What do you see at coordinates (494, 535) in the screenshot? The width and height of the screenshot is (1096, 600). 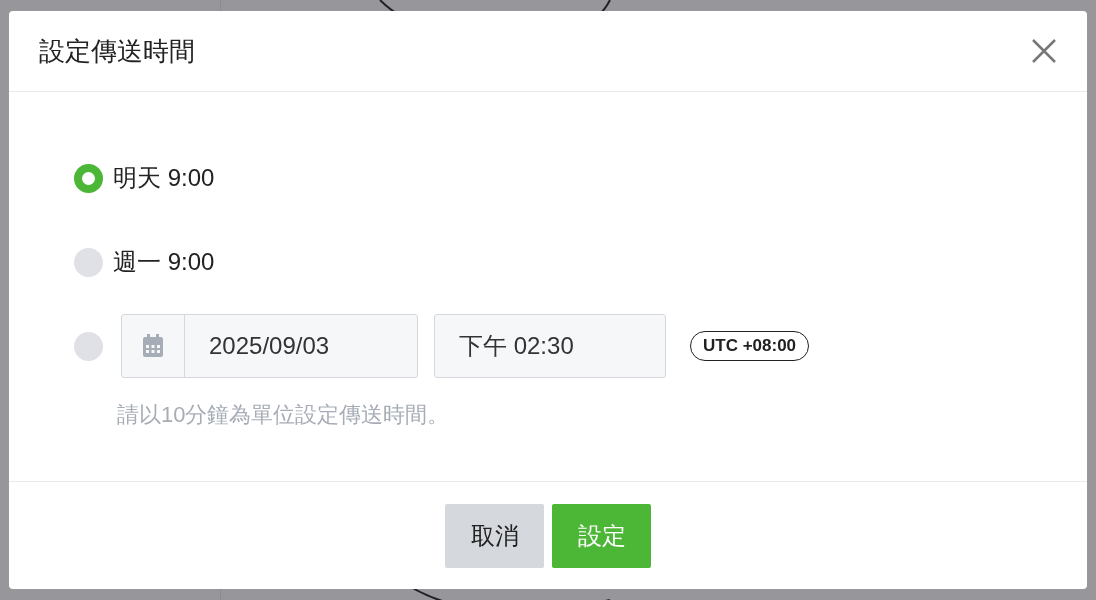 I see `cancel-button: 取消` at bounding box center [494, 535].